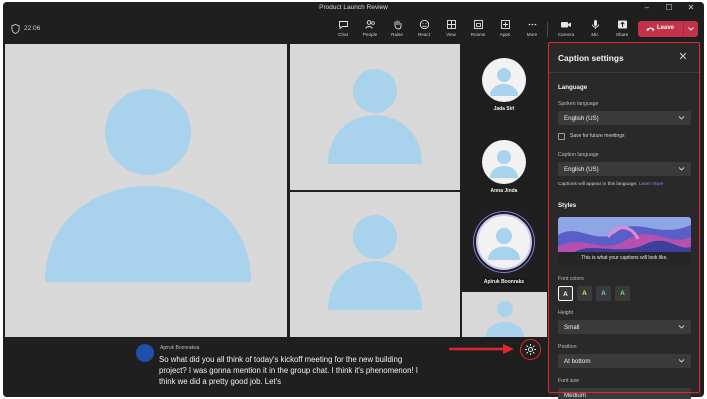 The image size is (707, 399). What do you see at coordinates (478, 28) in the screenshot?
I see `rooms-button: Rooms` at bounding box center [478, 28].